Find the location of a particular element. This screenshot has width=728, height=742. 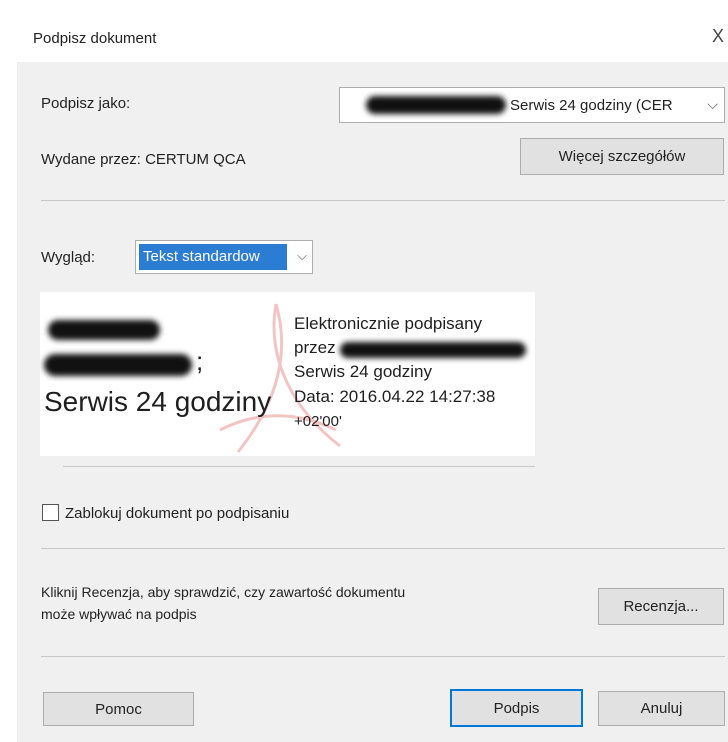

preview-company-name: Serwis 24 godziny is located at coordinates (158, 401).